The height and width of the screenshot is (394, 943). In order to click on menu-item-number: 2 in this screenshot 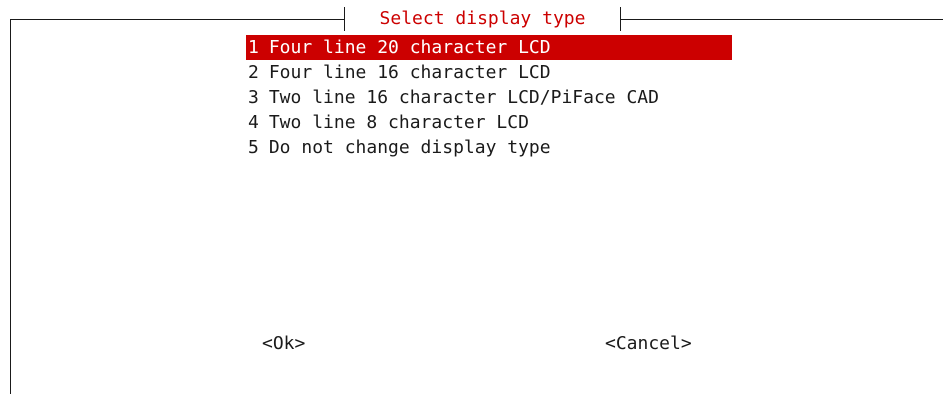, I will do `click(253, 72)`.